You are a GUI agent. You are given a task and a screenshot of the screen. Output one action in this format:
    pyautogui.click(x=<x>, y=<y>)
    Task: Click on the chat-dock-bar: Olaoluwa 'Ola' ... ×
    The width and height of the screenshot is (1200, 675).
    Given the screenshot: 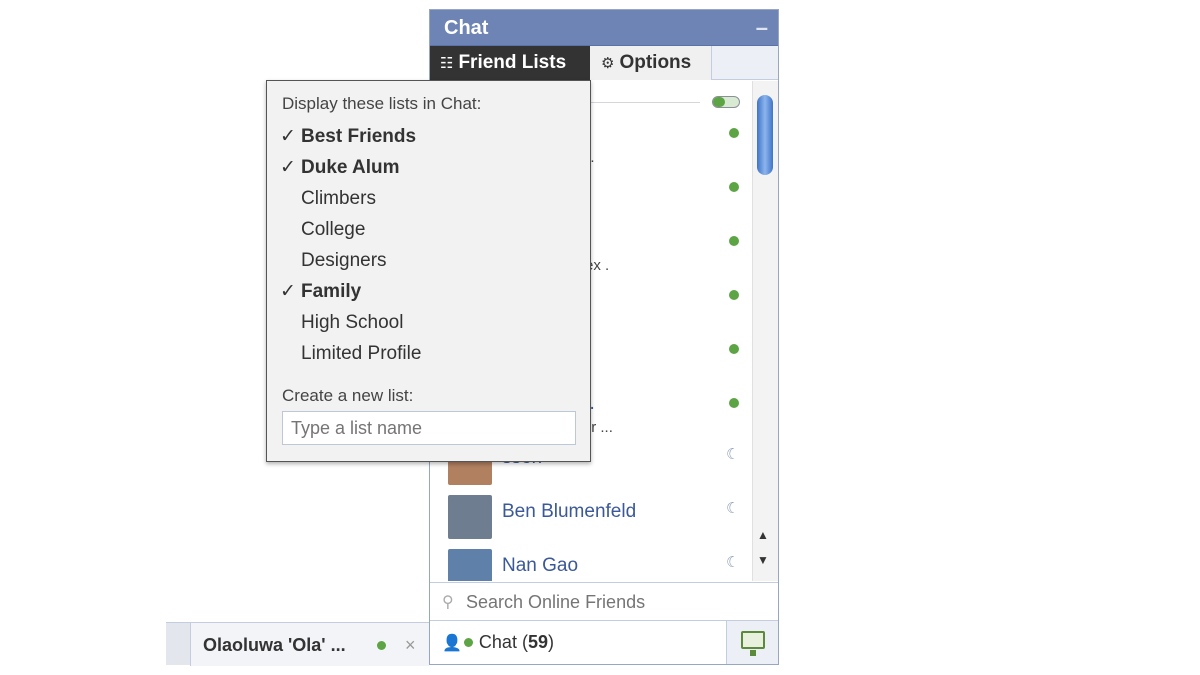 What is the action you would take?
    pyautogui.click(x=297, y=644)
    